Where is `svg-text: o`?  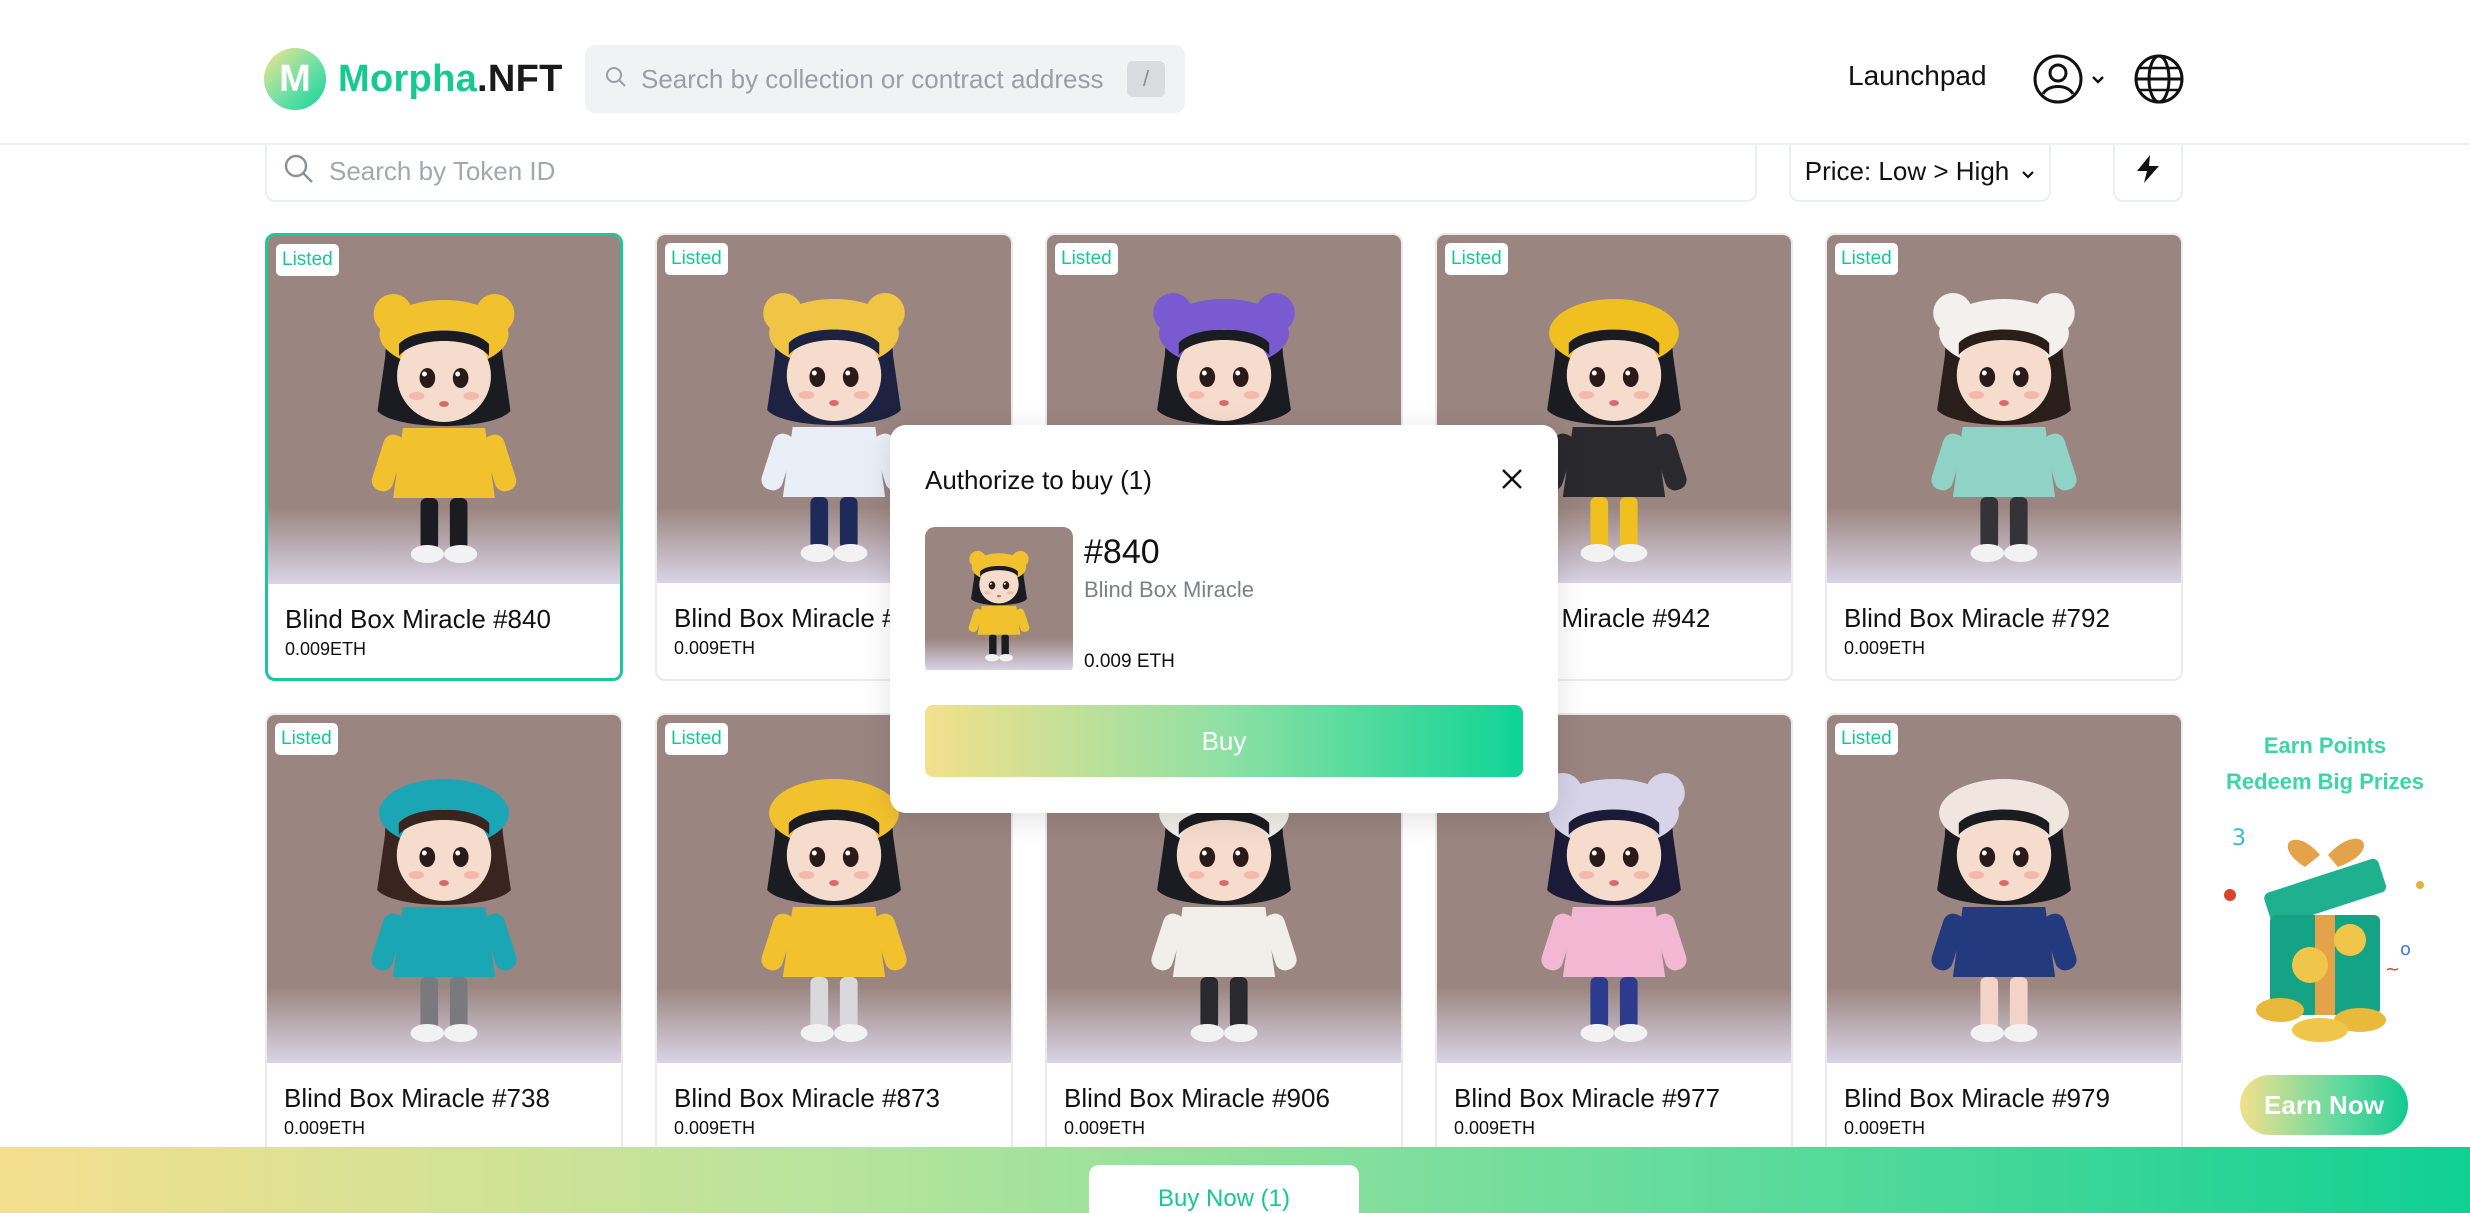
svg-text: o is located at coordinates (2405, 949).